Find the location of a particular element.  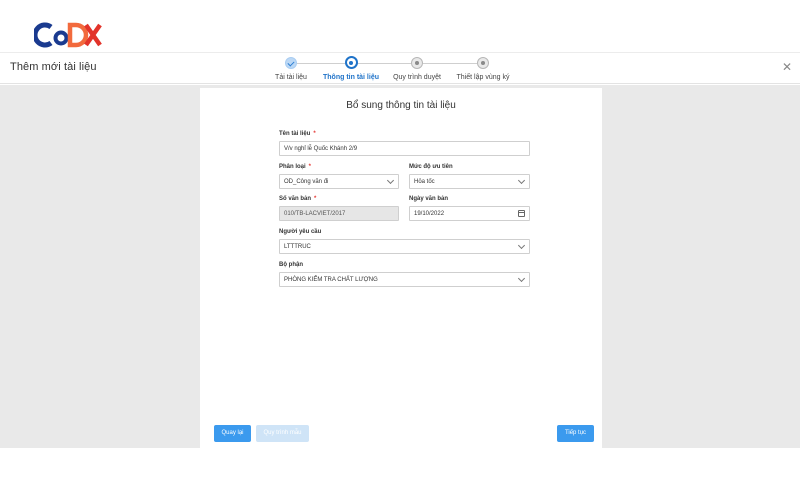

document-name-value: V/v nghỉ lễ Quốc Khánh 2/9 is located at coordinates (321, 149).